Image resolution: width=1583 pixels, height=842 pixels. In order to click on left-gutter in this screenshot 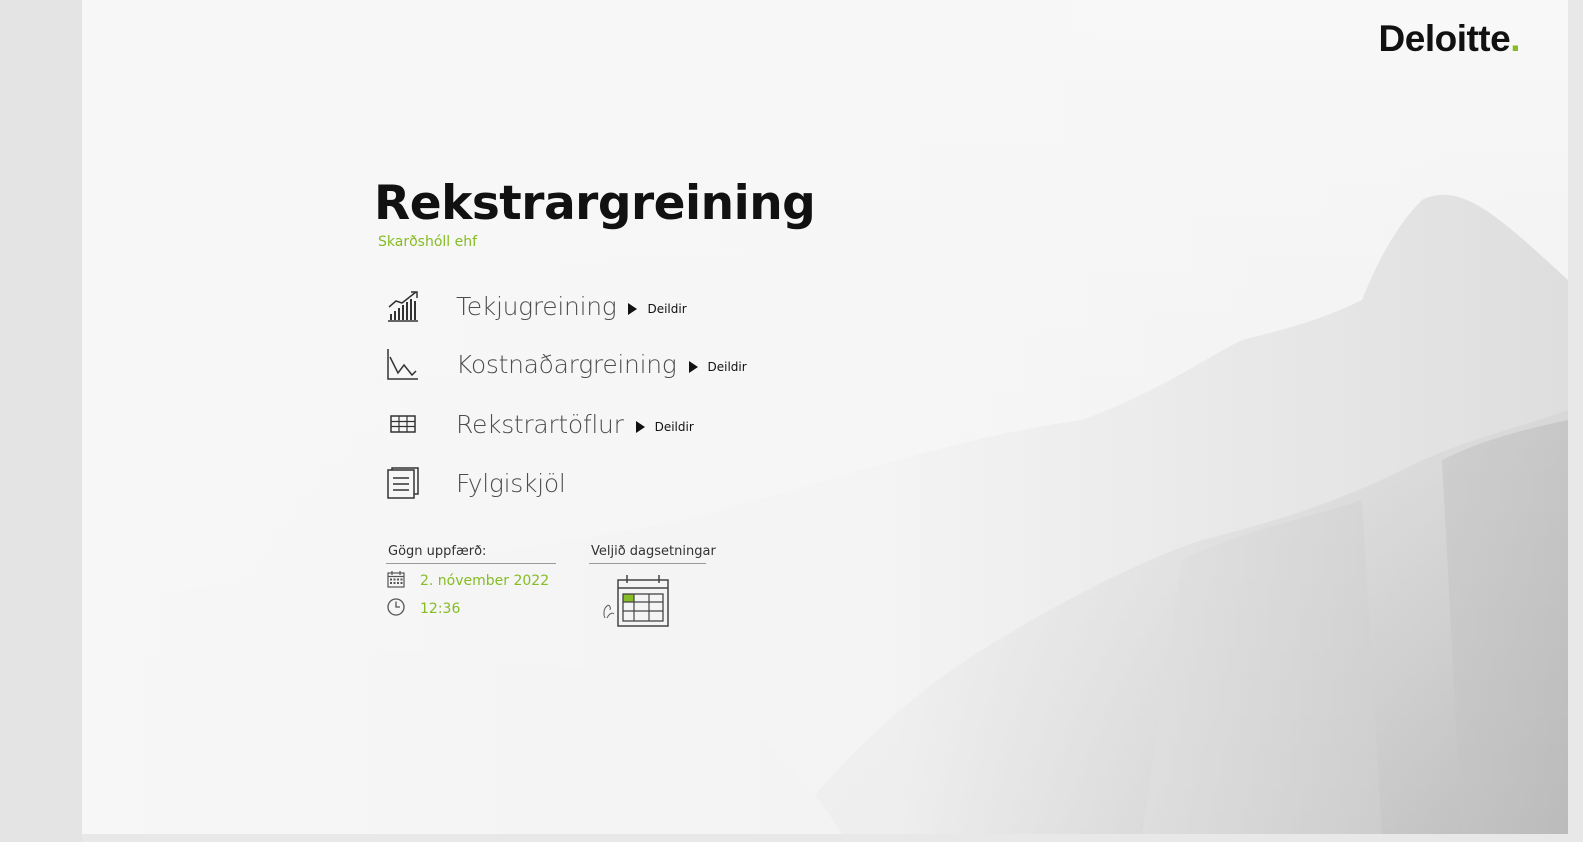, I will do `click(41, 421)`.